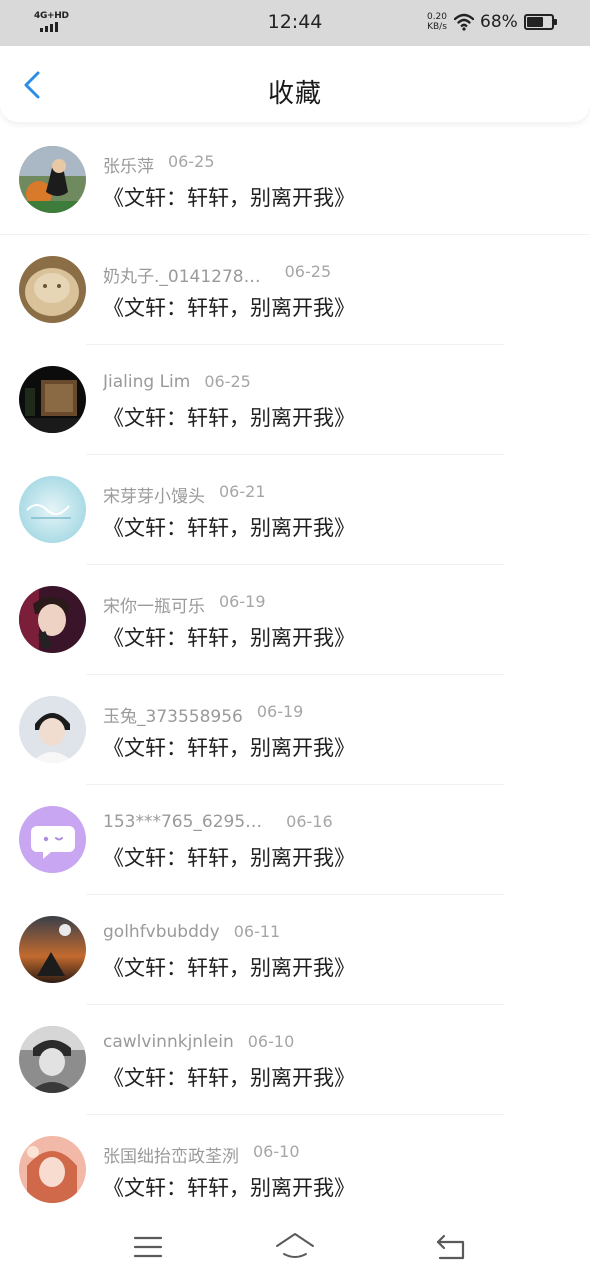  What do you see at coordinates (128, 167) in the screenshot?
I see `user-name: 张乐萍` at bounding box center [128, 167].